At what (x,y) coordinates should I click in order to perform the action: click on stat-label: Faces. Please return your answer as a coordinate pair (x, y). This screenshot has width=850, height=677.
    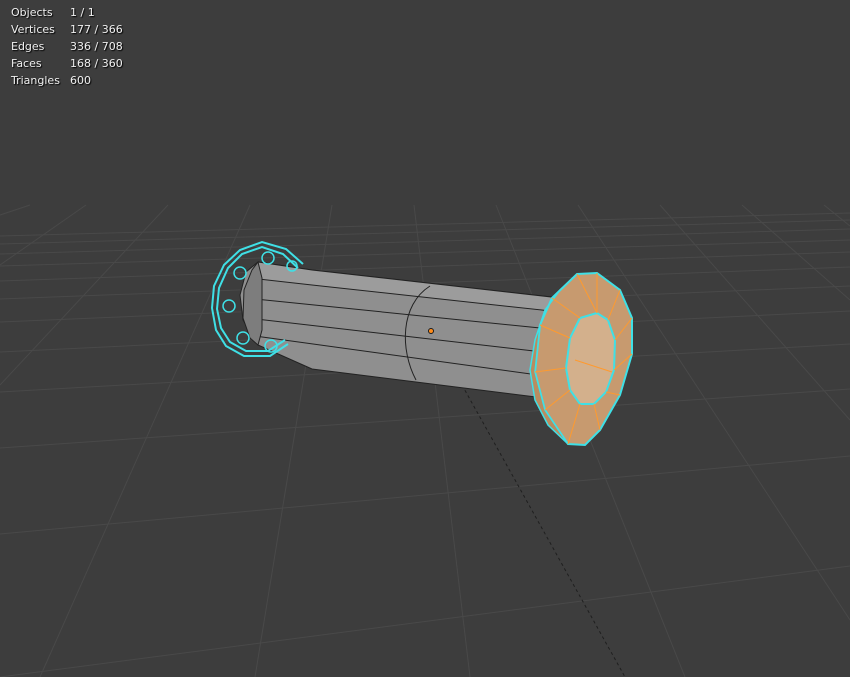
    Looking at the image, I should click on (26, 63).